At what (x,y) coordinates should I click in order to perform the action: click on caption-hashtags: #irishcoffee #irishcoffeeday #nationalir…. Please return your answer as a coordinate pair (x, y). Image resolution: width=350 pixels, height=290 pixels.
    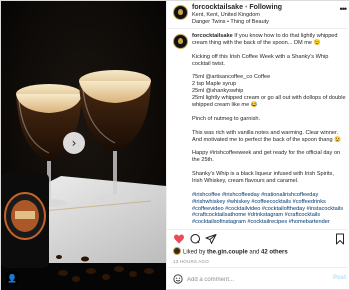
    Looking at the image, I should click on (269, 209).